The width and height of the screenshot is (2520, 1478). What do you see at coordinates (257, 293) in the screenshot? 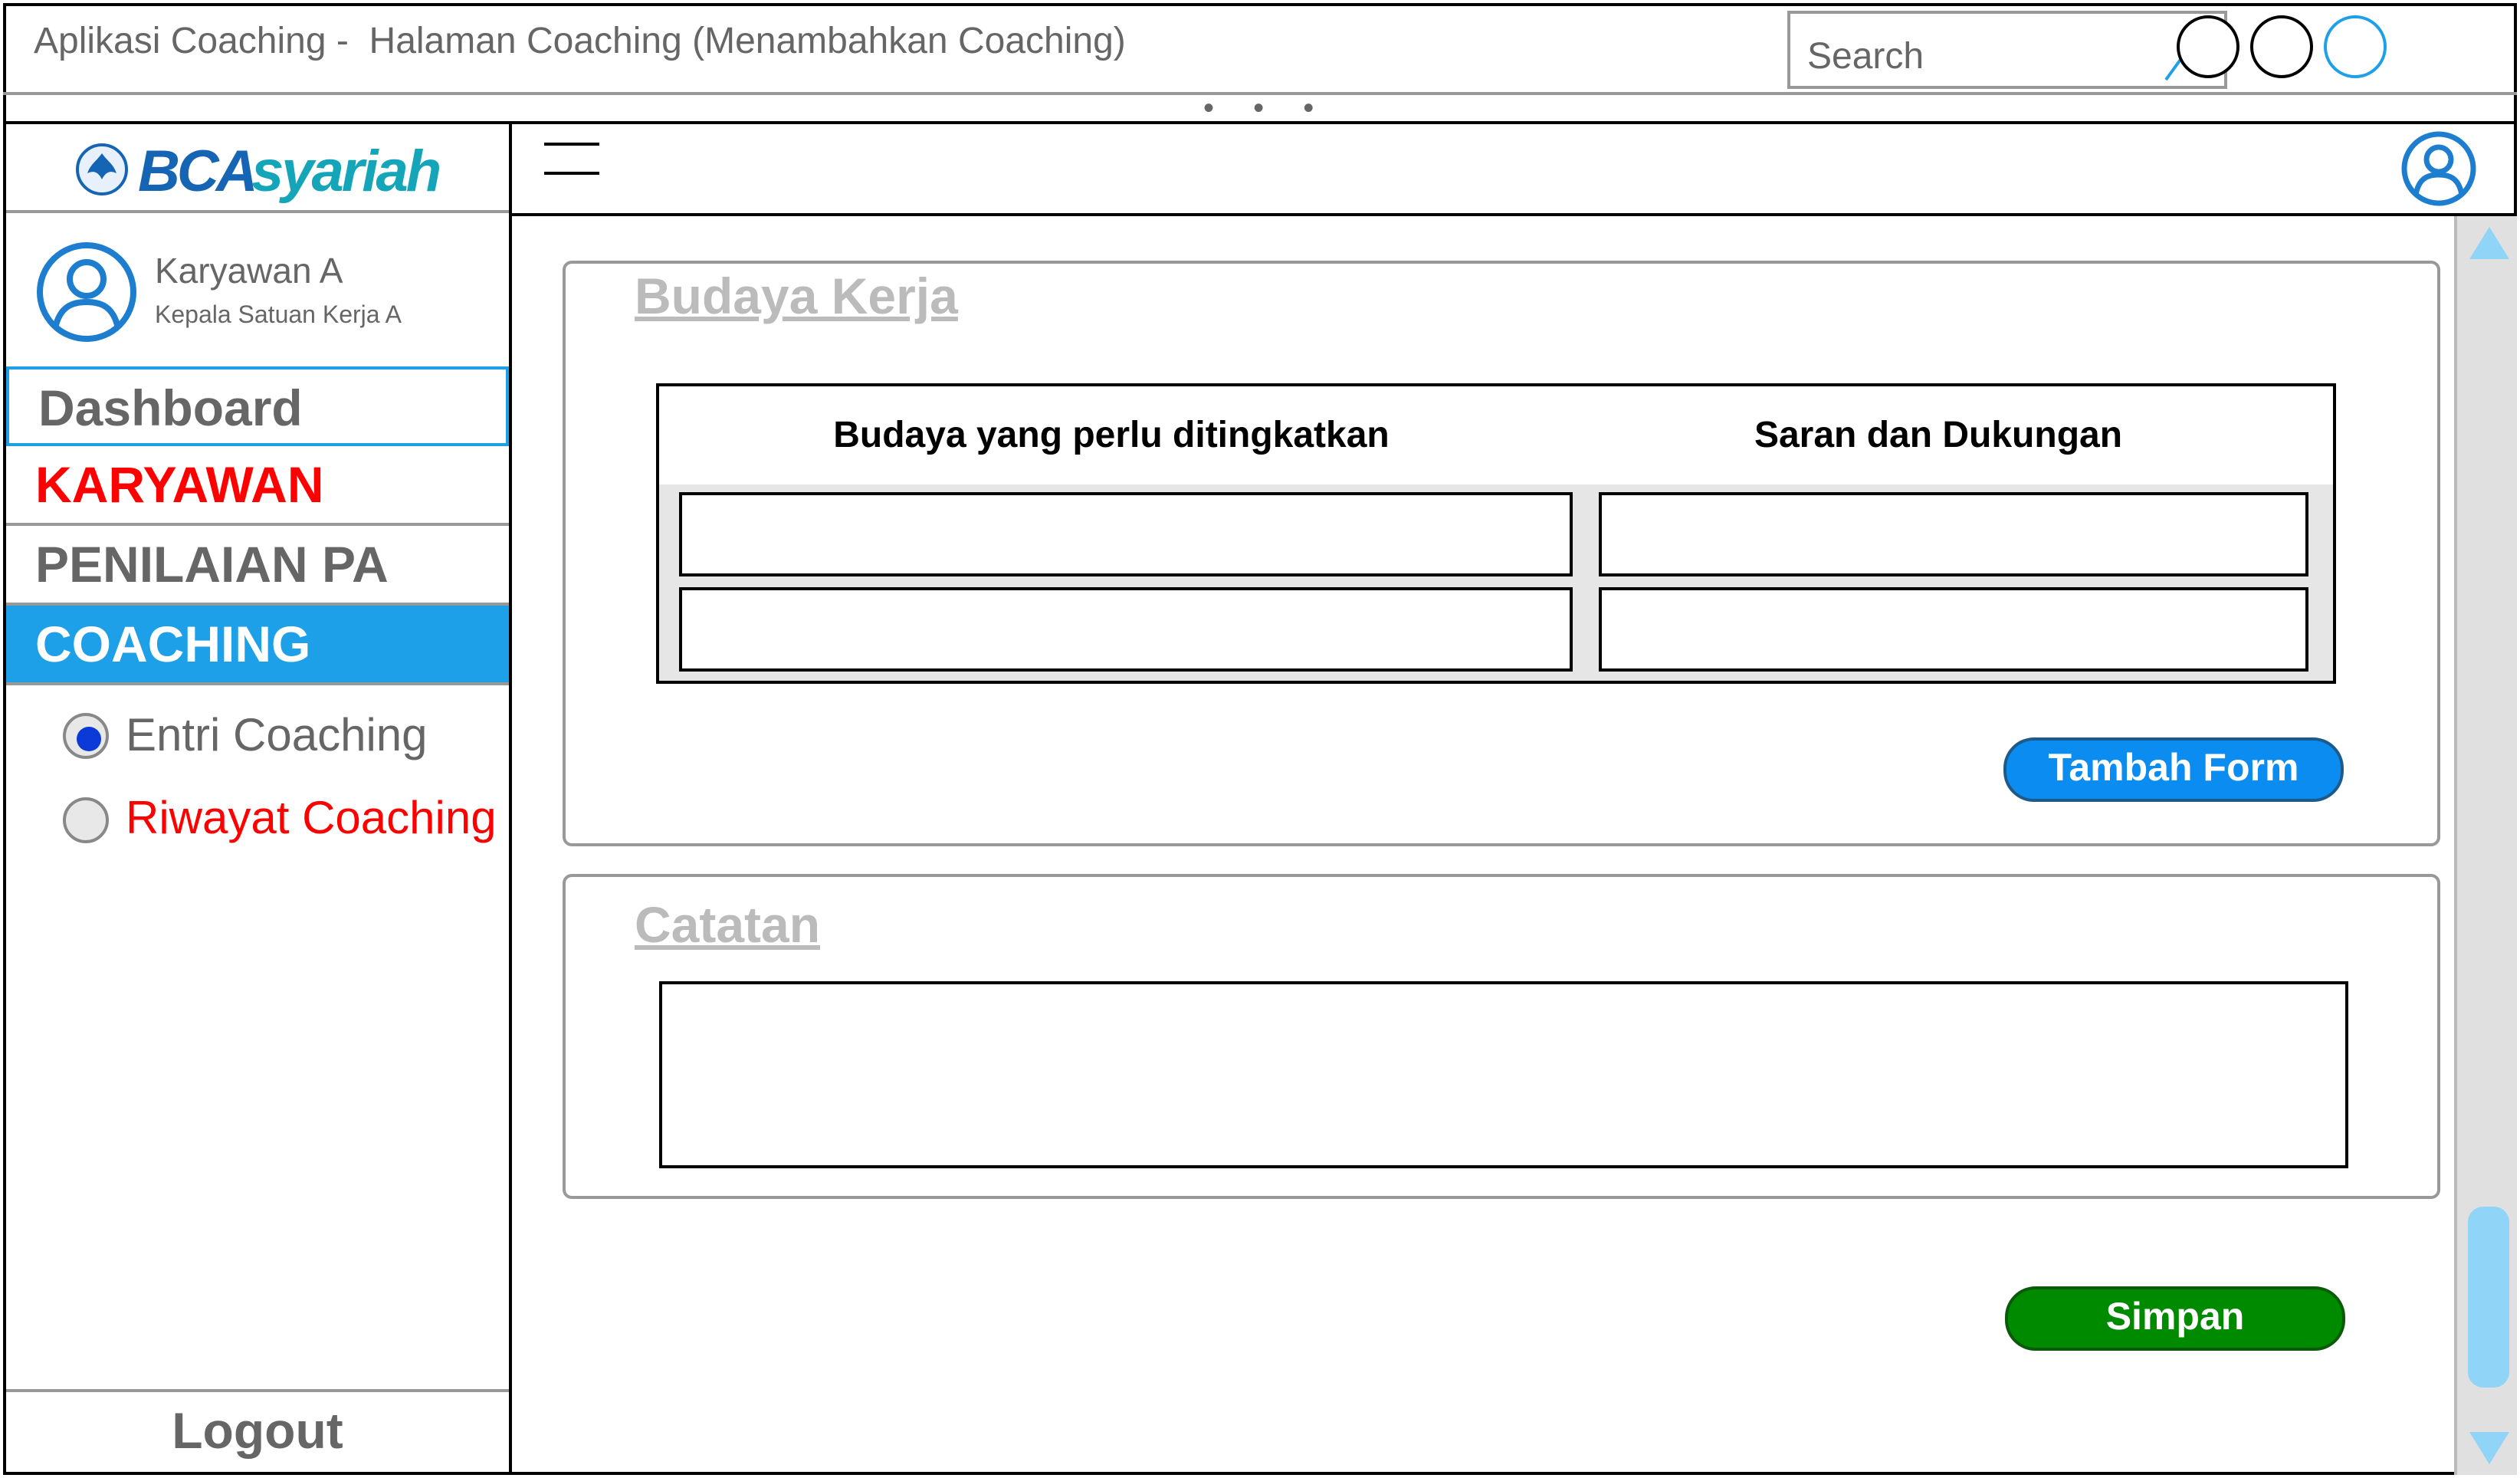
I see `user-card: Karyawan A Kepala Satuan Kerja A` at bounding box center [257, 293].